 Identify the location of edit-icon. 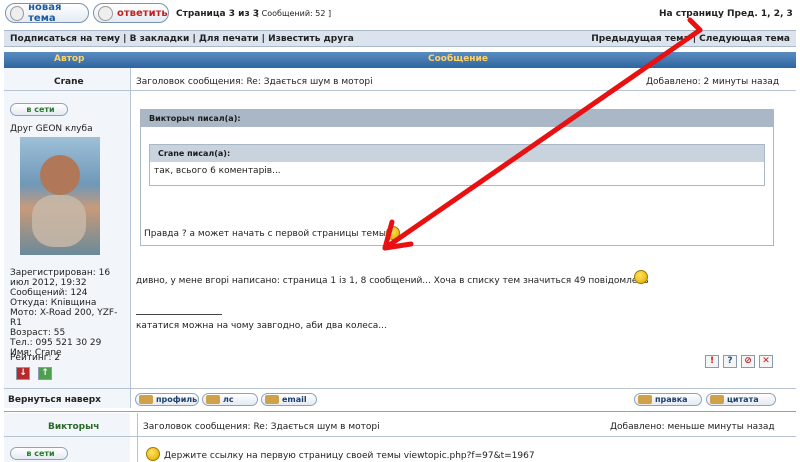
(645, 399).